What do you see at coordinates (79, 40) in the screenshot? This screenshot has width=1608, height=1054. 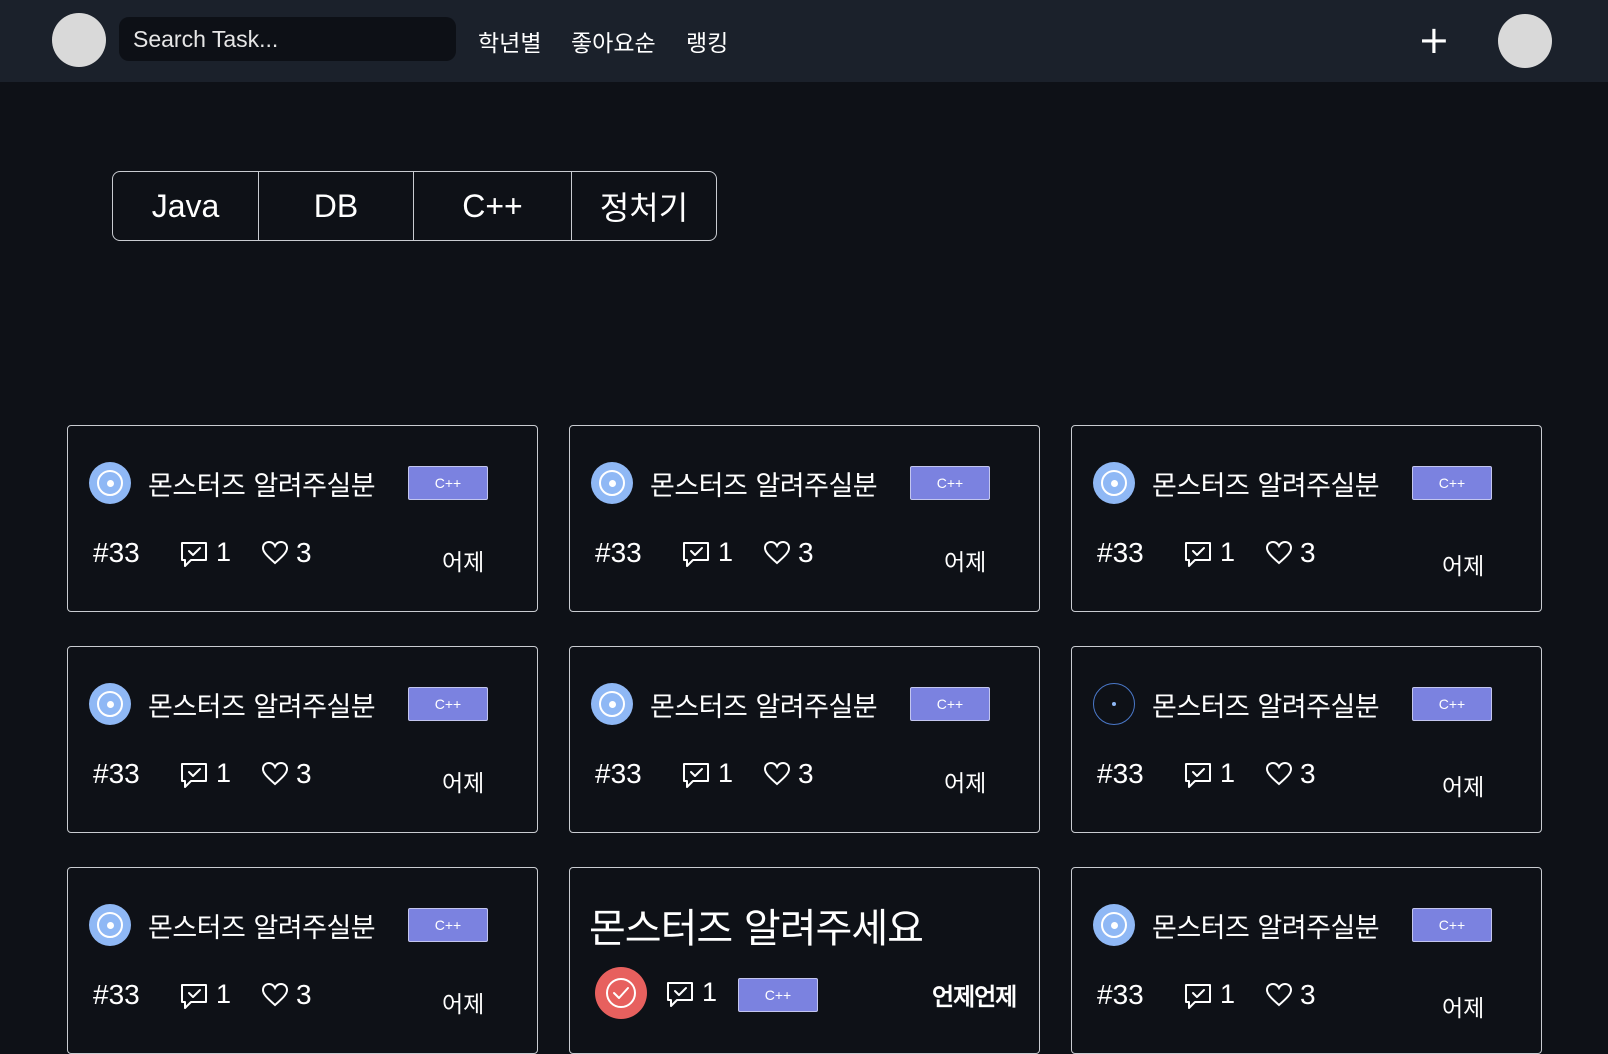 I see `logo-avatar` at bounding box center [79, 40].